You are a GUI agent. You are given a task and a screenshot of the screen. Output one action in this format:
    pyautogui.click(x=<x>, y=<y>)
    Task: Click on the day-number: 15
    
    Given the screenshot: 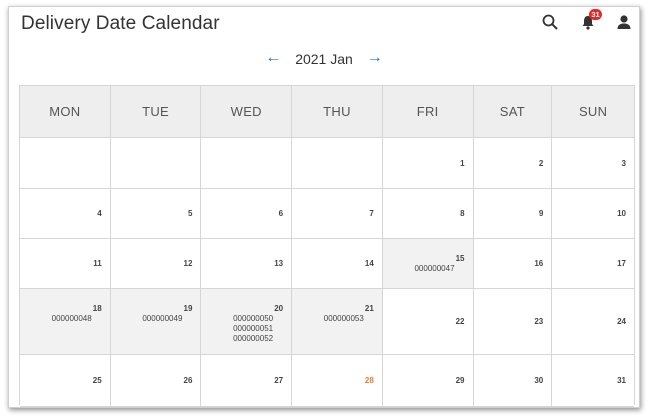 What is the action you would take?
    pyautogui.click(x=460, y=258)
    